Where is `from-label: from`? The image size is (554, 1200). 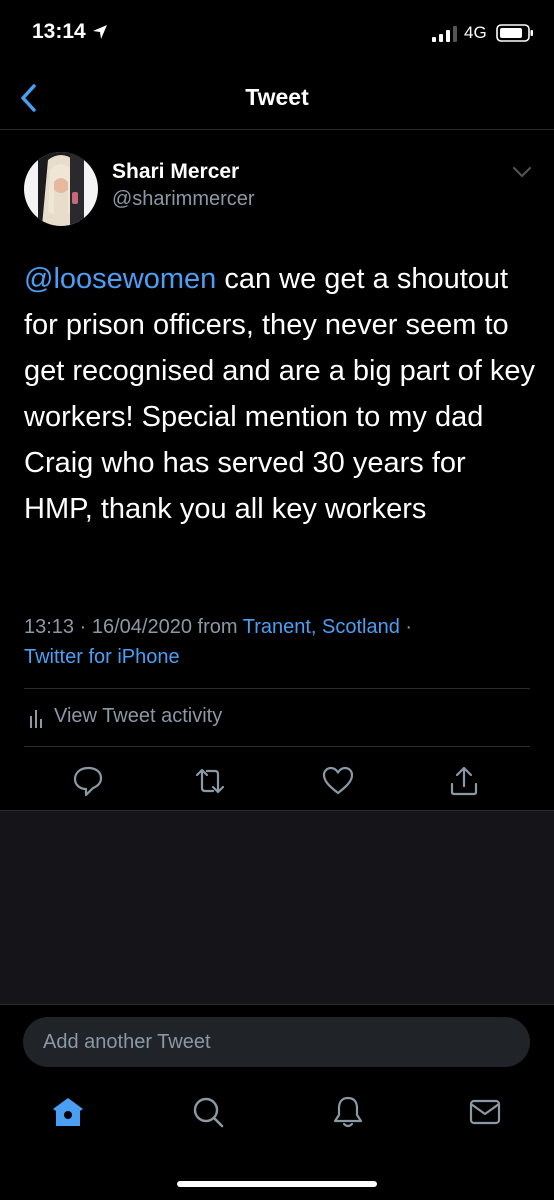 from-label: from is located at coordinates (217, 627).